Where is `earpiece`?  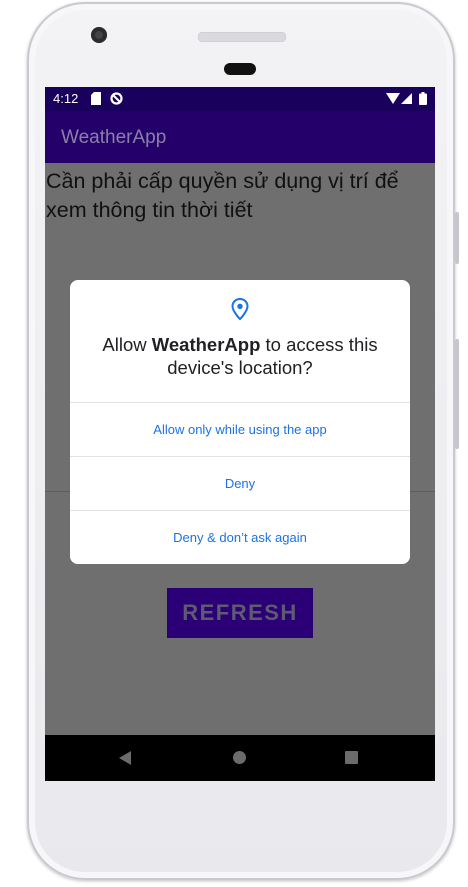
earpiece is located at coordinates (240, 69).